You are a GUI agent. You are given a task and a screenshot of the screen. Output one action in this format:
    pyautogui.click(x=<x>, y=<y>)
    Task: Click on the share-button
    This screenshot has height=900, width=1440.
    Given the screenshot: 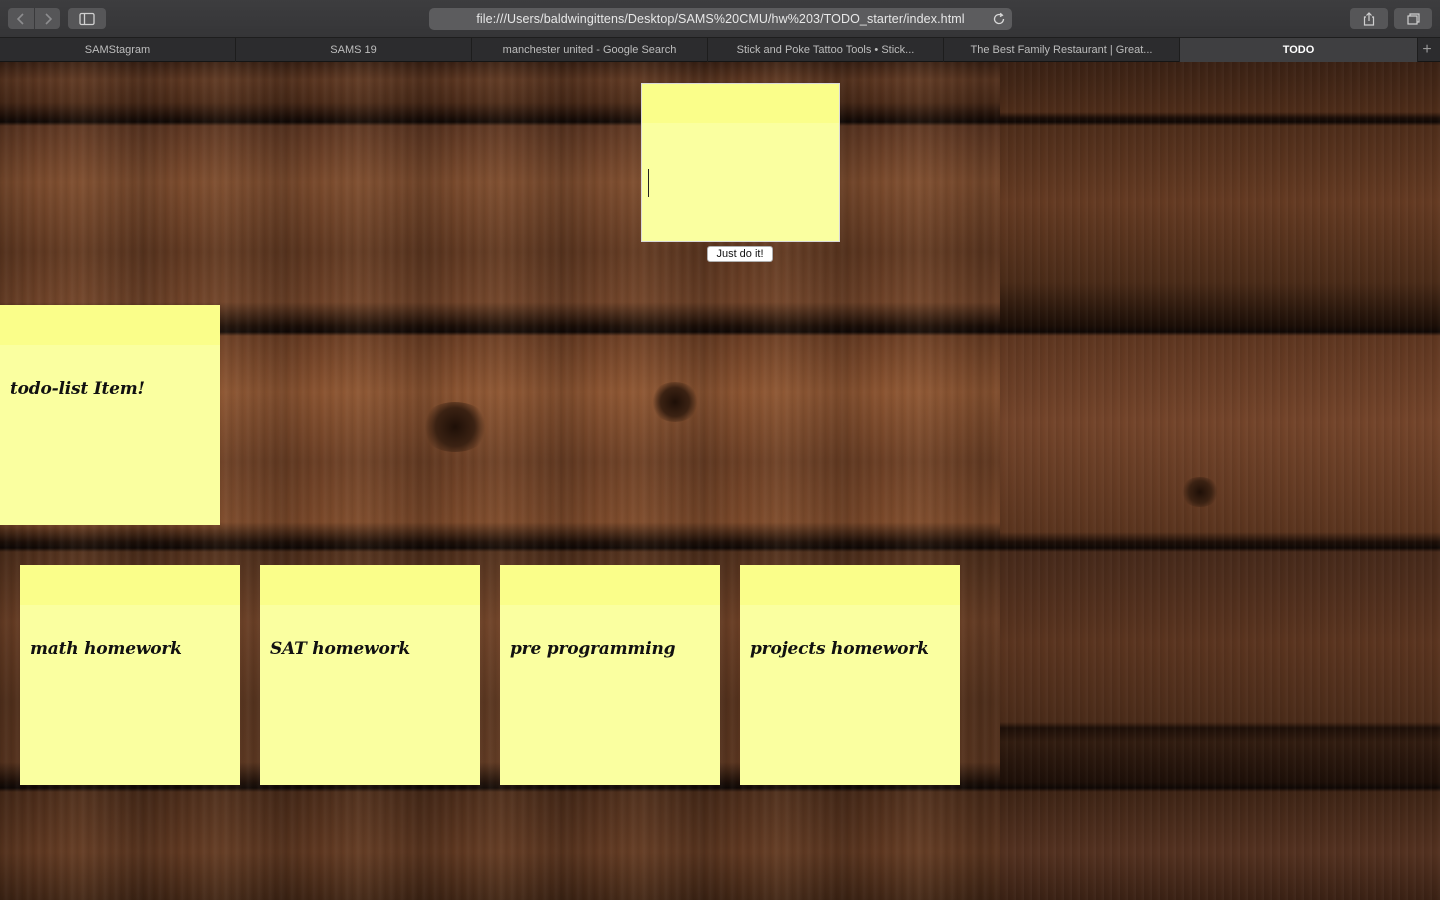 What is the action you would take?
    pyautogui.click(x=1369, y=18)
    